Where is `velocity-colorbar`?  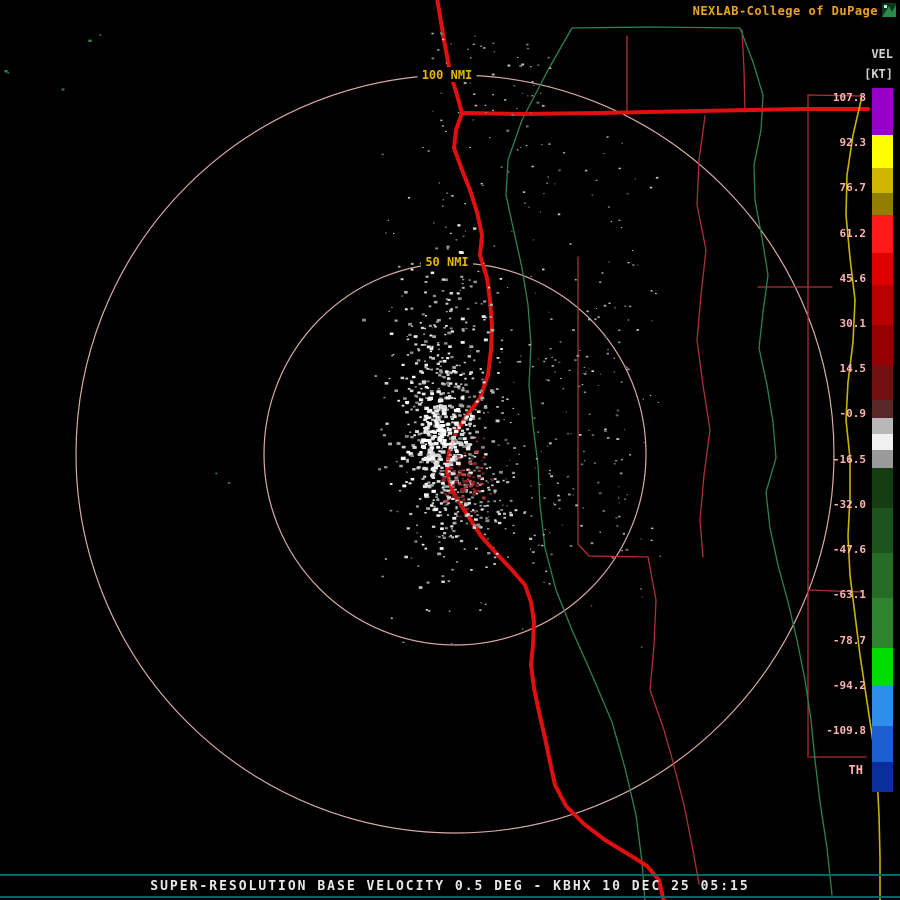 velocity-colorbar is located at coordinates (882, 440).